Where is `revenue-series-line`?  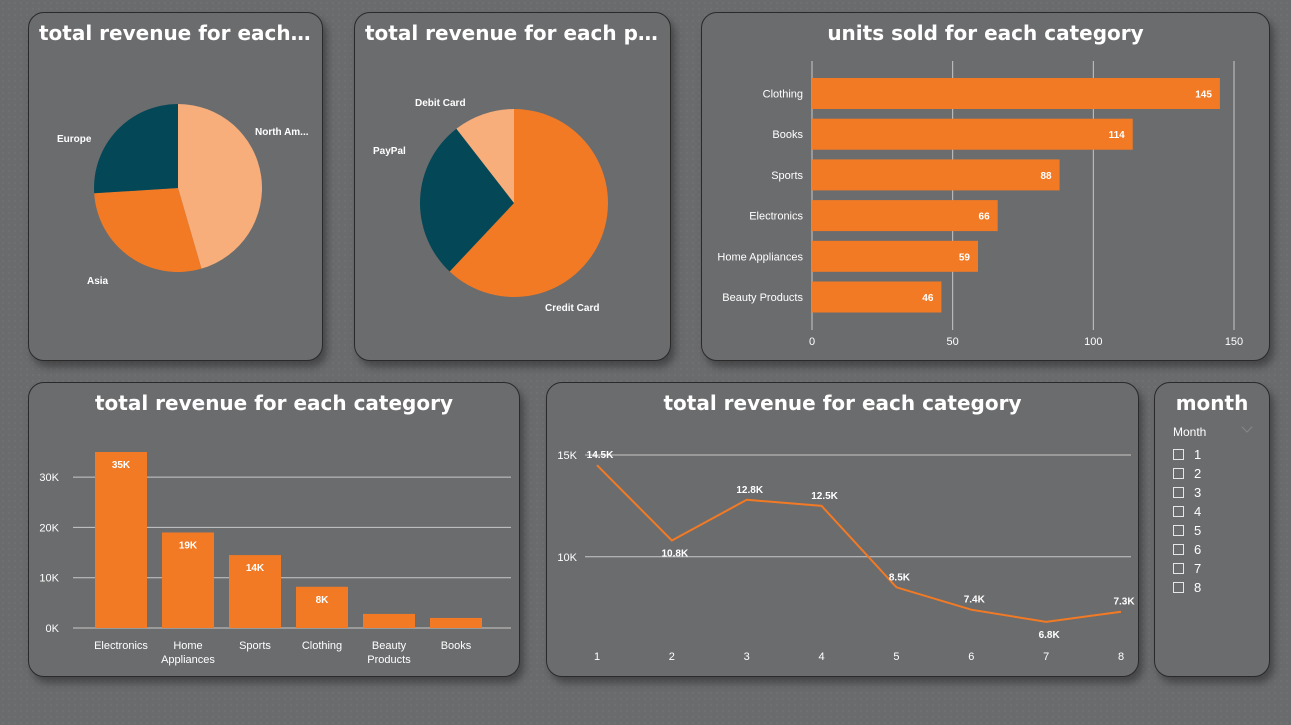 revenue-series-line is located at coordinates (859, 543).